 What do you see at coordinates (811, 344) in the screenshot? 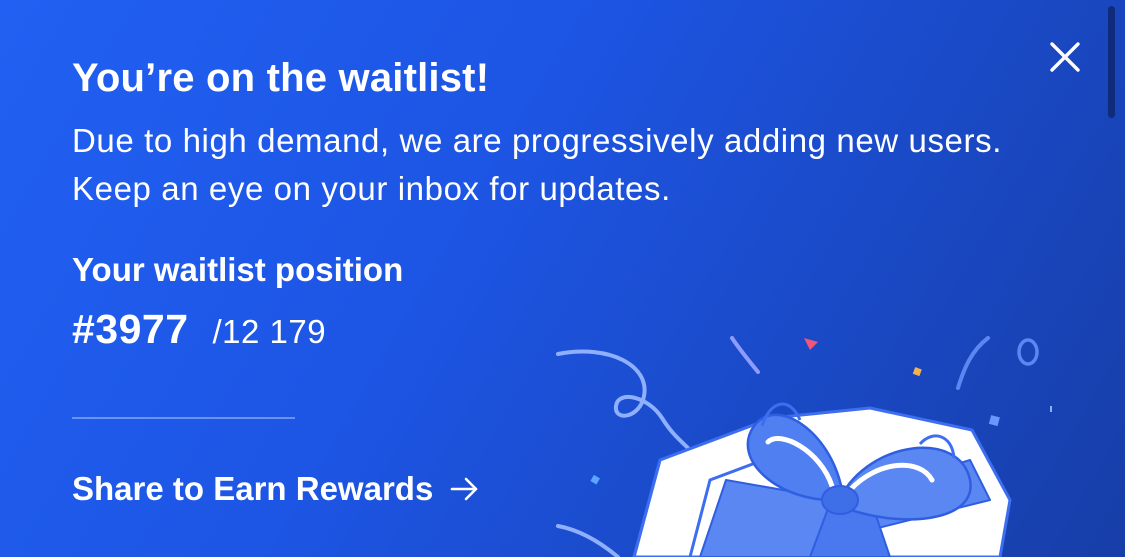
I see `confetti-pink` at bounding box center [811, 344].